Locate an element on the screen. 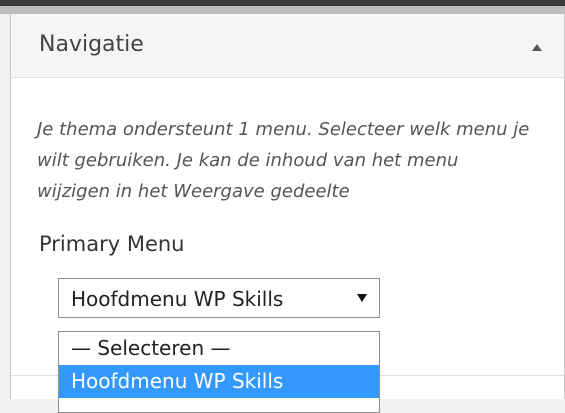 The width and height of the screenshot is (565, 413). collapse-icon is located at coordinates (537, 47).